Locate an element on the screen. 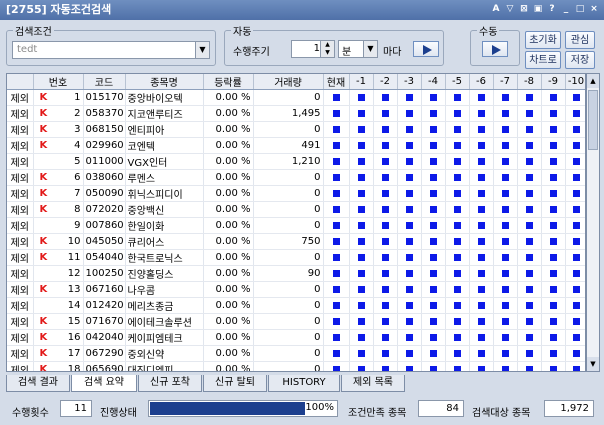  tab-search-results: 검색 결과 is located at coordinates (38, 383).